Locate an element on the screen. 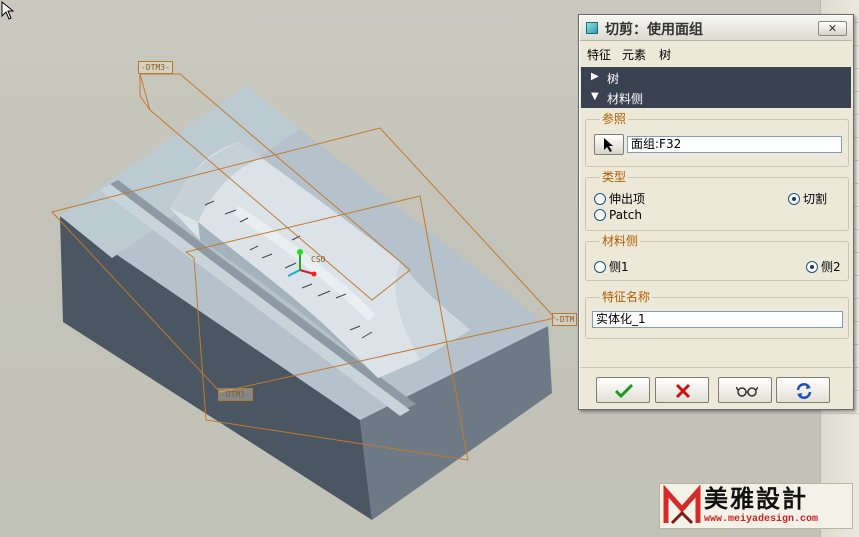  logo-url-text: www.meiyadesign.com is located at coordinates (761, 519).